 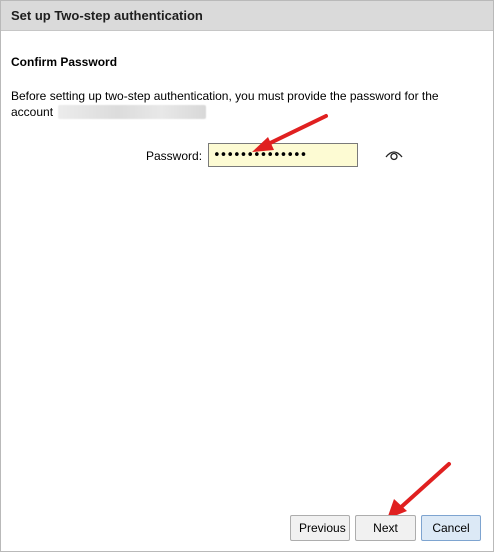 What do you see at coordinates (247, 16) in the screenshot?
I see `dialog-title: Set up Two-step authentication` at bounding box center [247, 16].